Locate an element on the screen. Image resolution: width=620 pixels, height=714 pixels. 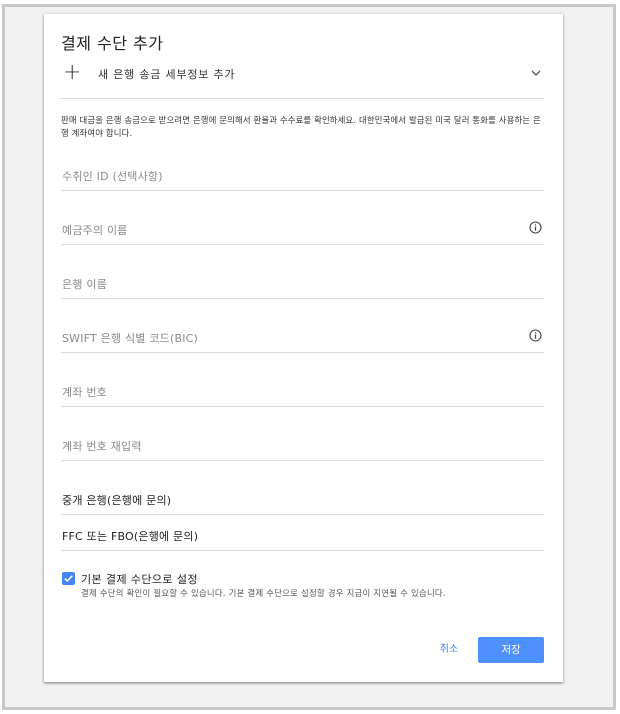
plus-icon: + is located at coordinates (72, 72).